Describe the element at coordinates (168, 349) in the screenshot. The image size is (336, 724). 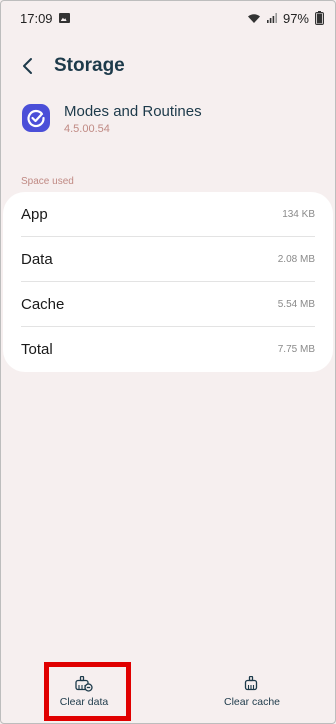
I see `storage-row-total: Total 7.75 MB` at that location.